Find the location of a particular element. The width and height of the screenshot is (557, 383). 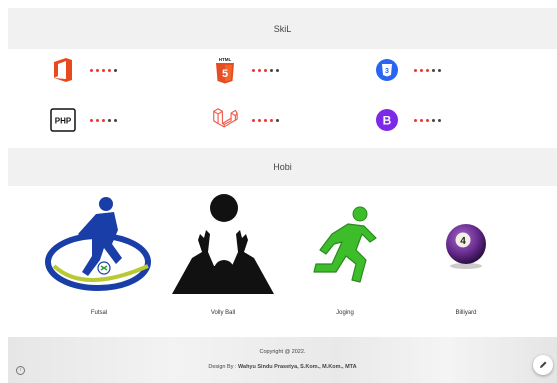

html5-icon: HTML 5 is located at coordinates (225, 70).